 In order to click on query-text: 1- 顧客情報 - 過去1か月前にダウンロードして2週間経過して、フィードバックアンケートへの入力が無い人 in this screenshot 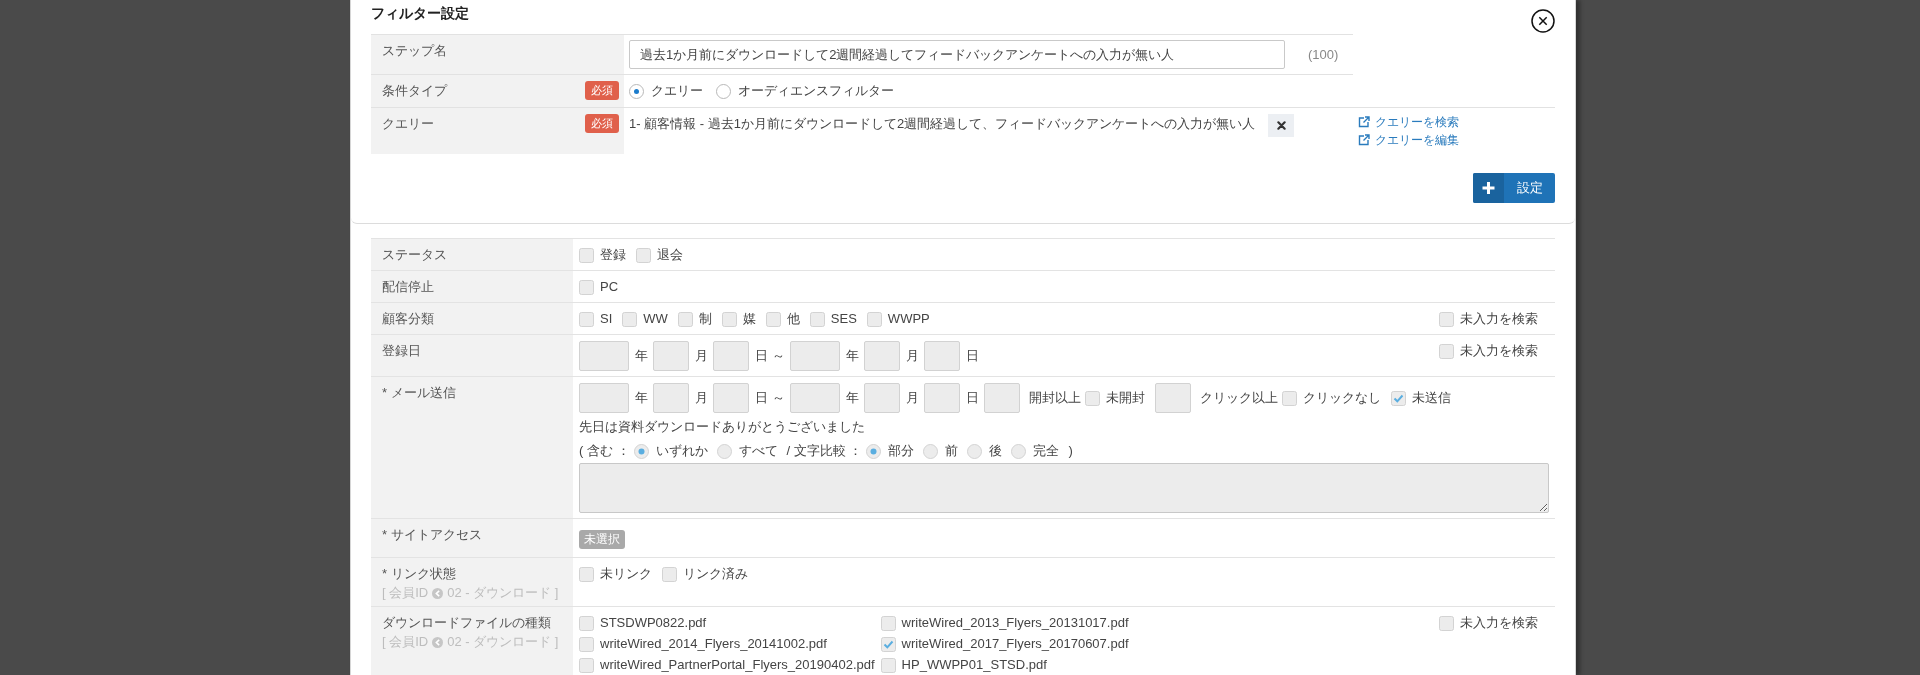, I will do `click(942, 124)`.